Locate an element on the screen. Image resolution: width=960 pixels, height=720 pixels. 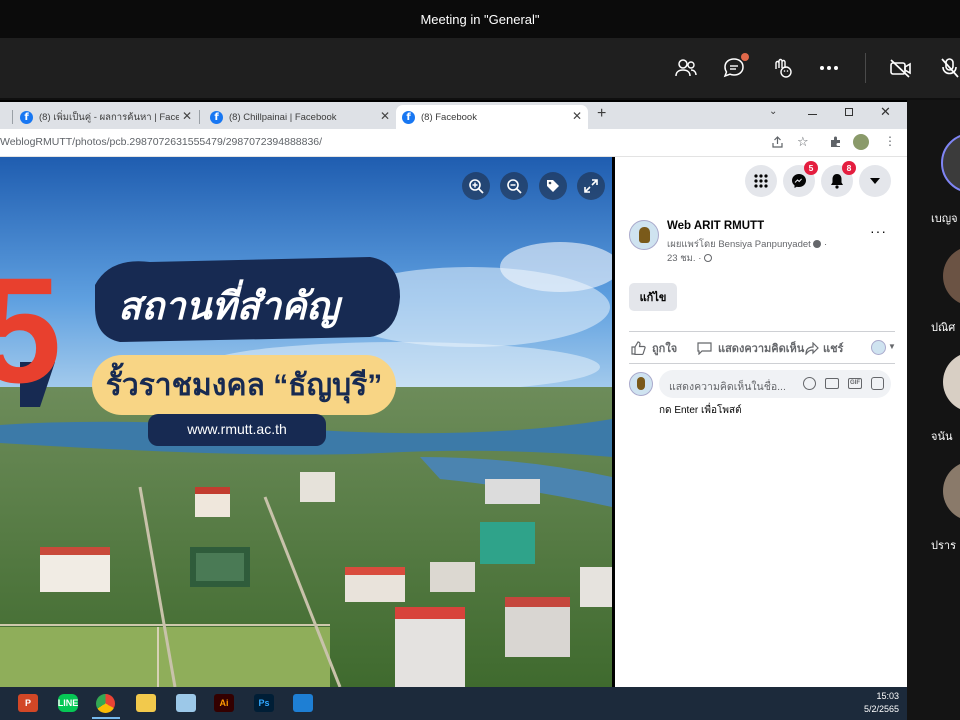
comment-input: แสดงความคิดเห็นในชื่อ... GIF is located at coordinates (775, 384).